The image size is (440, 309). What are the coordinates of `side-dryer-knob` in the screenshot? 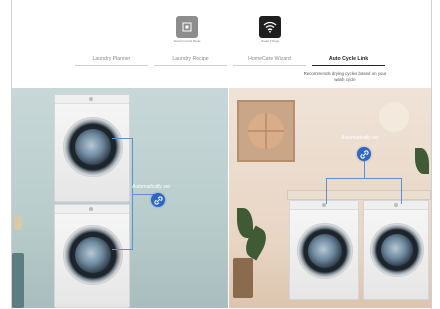 It's located at (396, 205).